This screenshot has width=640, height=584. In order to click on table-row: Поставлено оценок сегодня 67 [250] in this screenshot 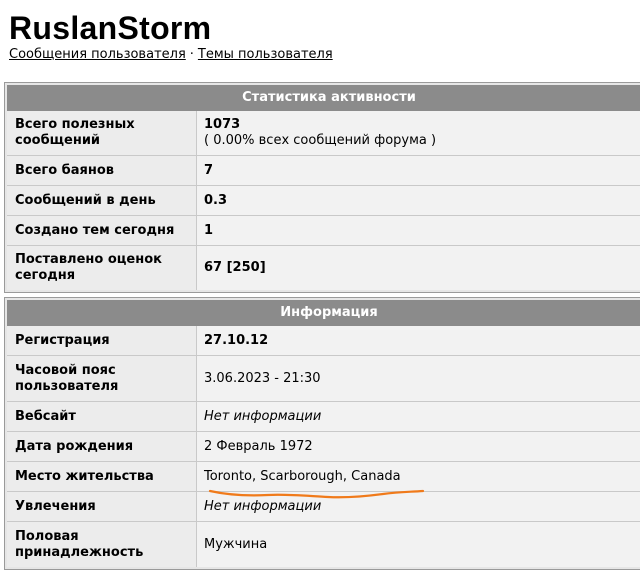, I will do `click(323, 267)`.